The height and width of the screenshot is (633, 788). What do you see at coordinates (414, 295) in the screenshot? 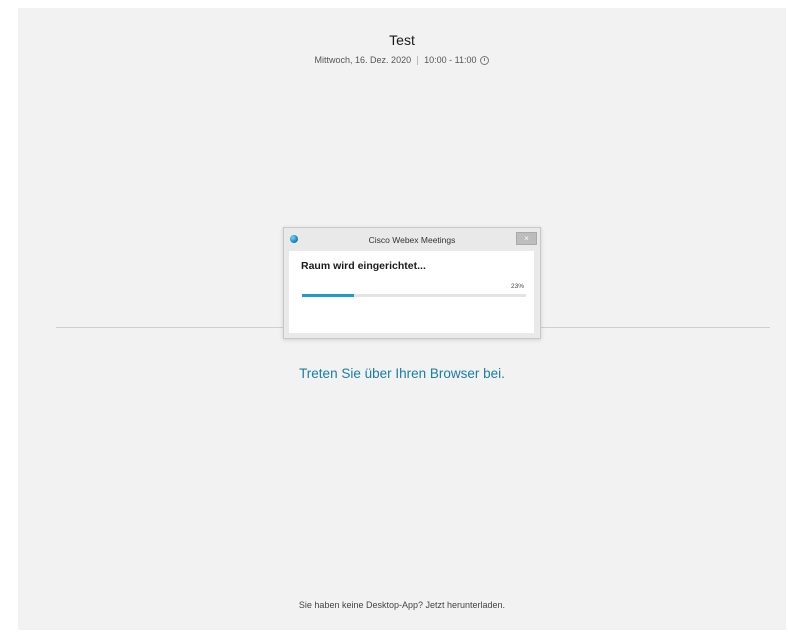
I see `progress-bar` at bounding box center [414, 295].